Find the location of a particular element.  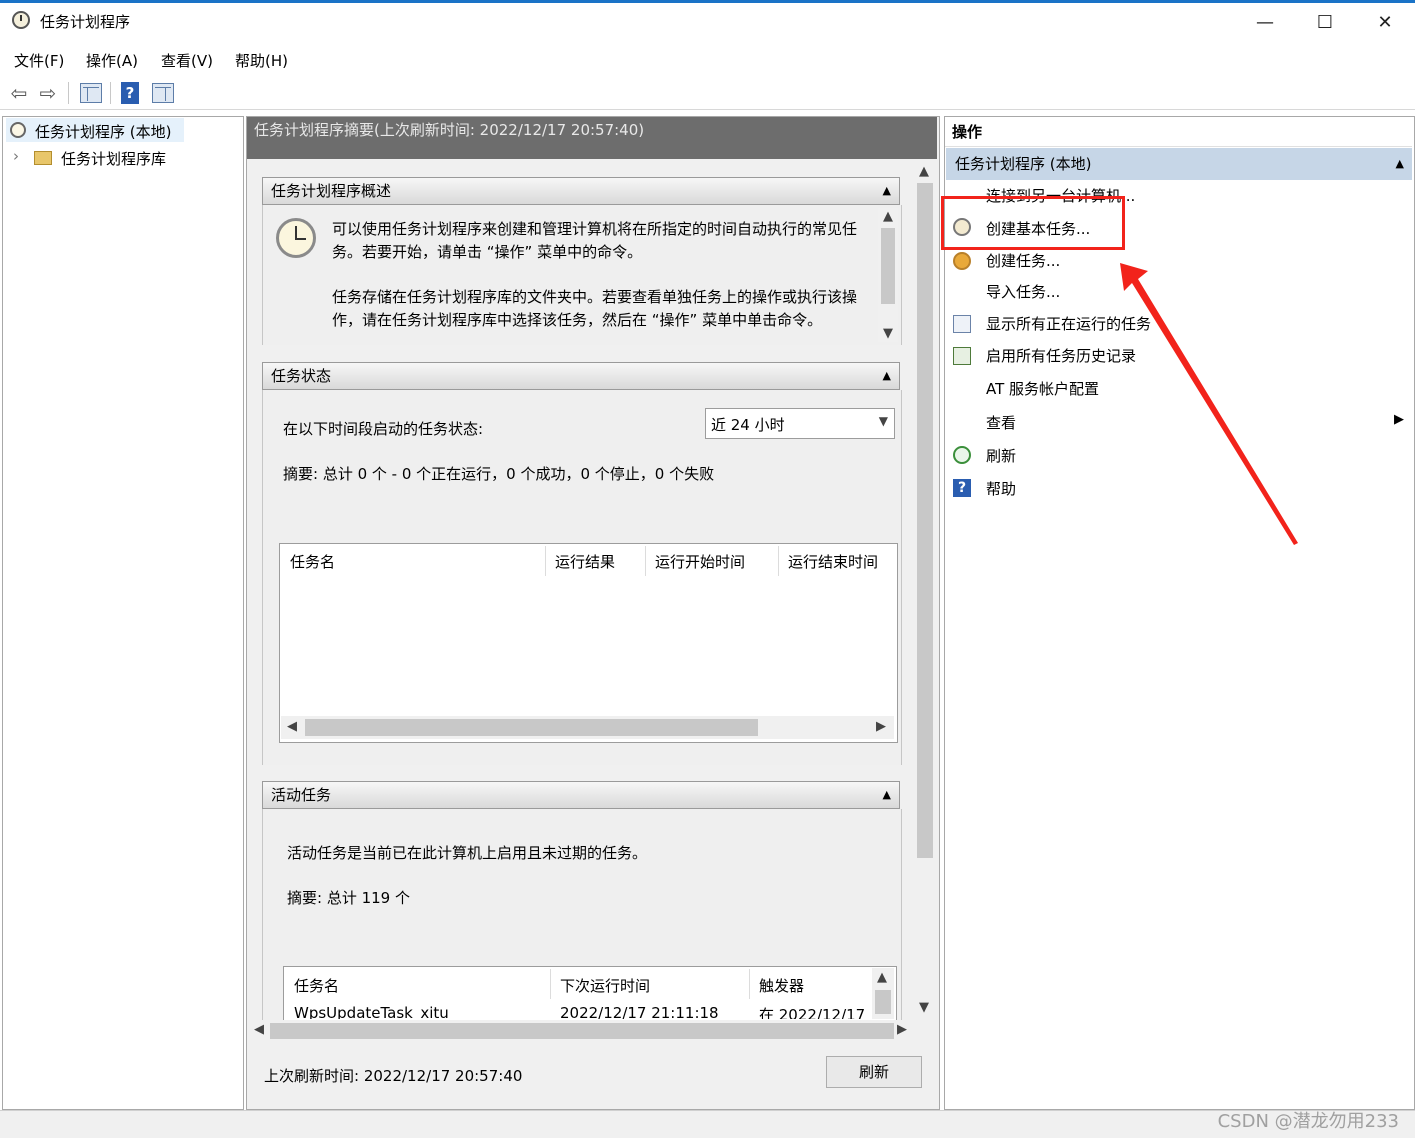

trigger-cell: 在 2022/12/17 is located at coordinates (812, 1012).